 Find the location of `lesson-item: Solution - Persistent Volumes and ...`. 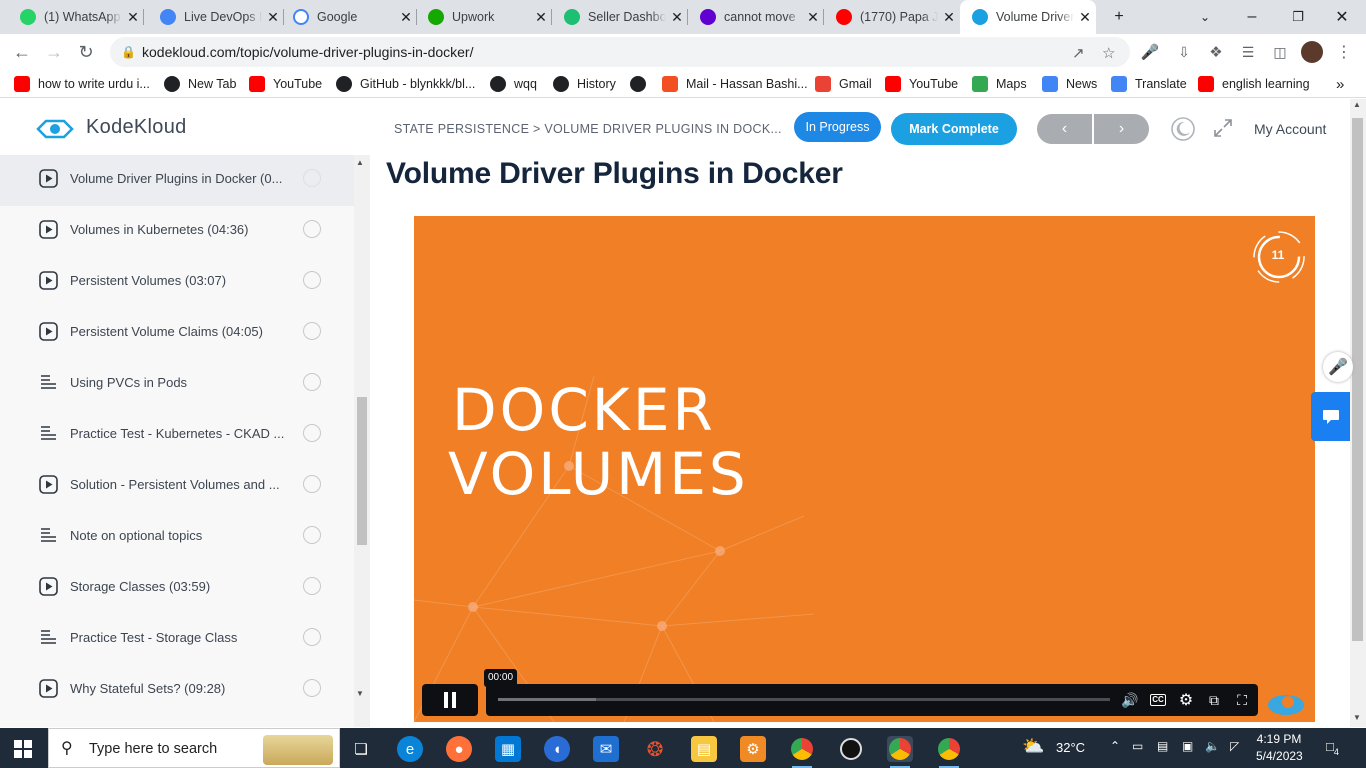

lesson-item: Solution - Persistent Volumes and ... is located at coordinates (177, 486).